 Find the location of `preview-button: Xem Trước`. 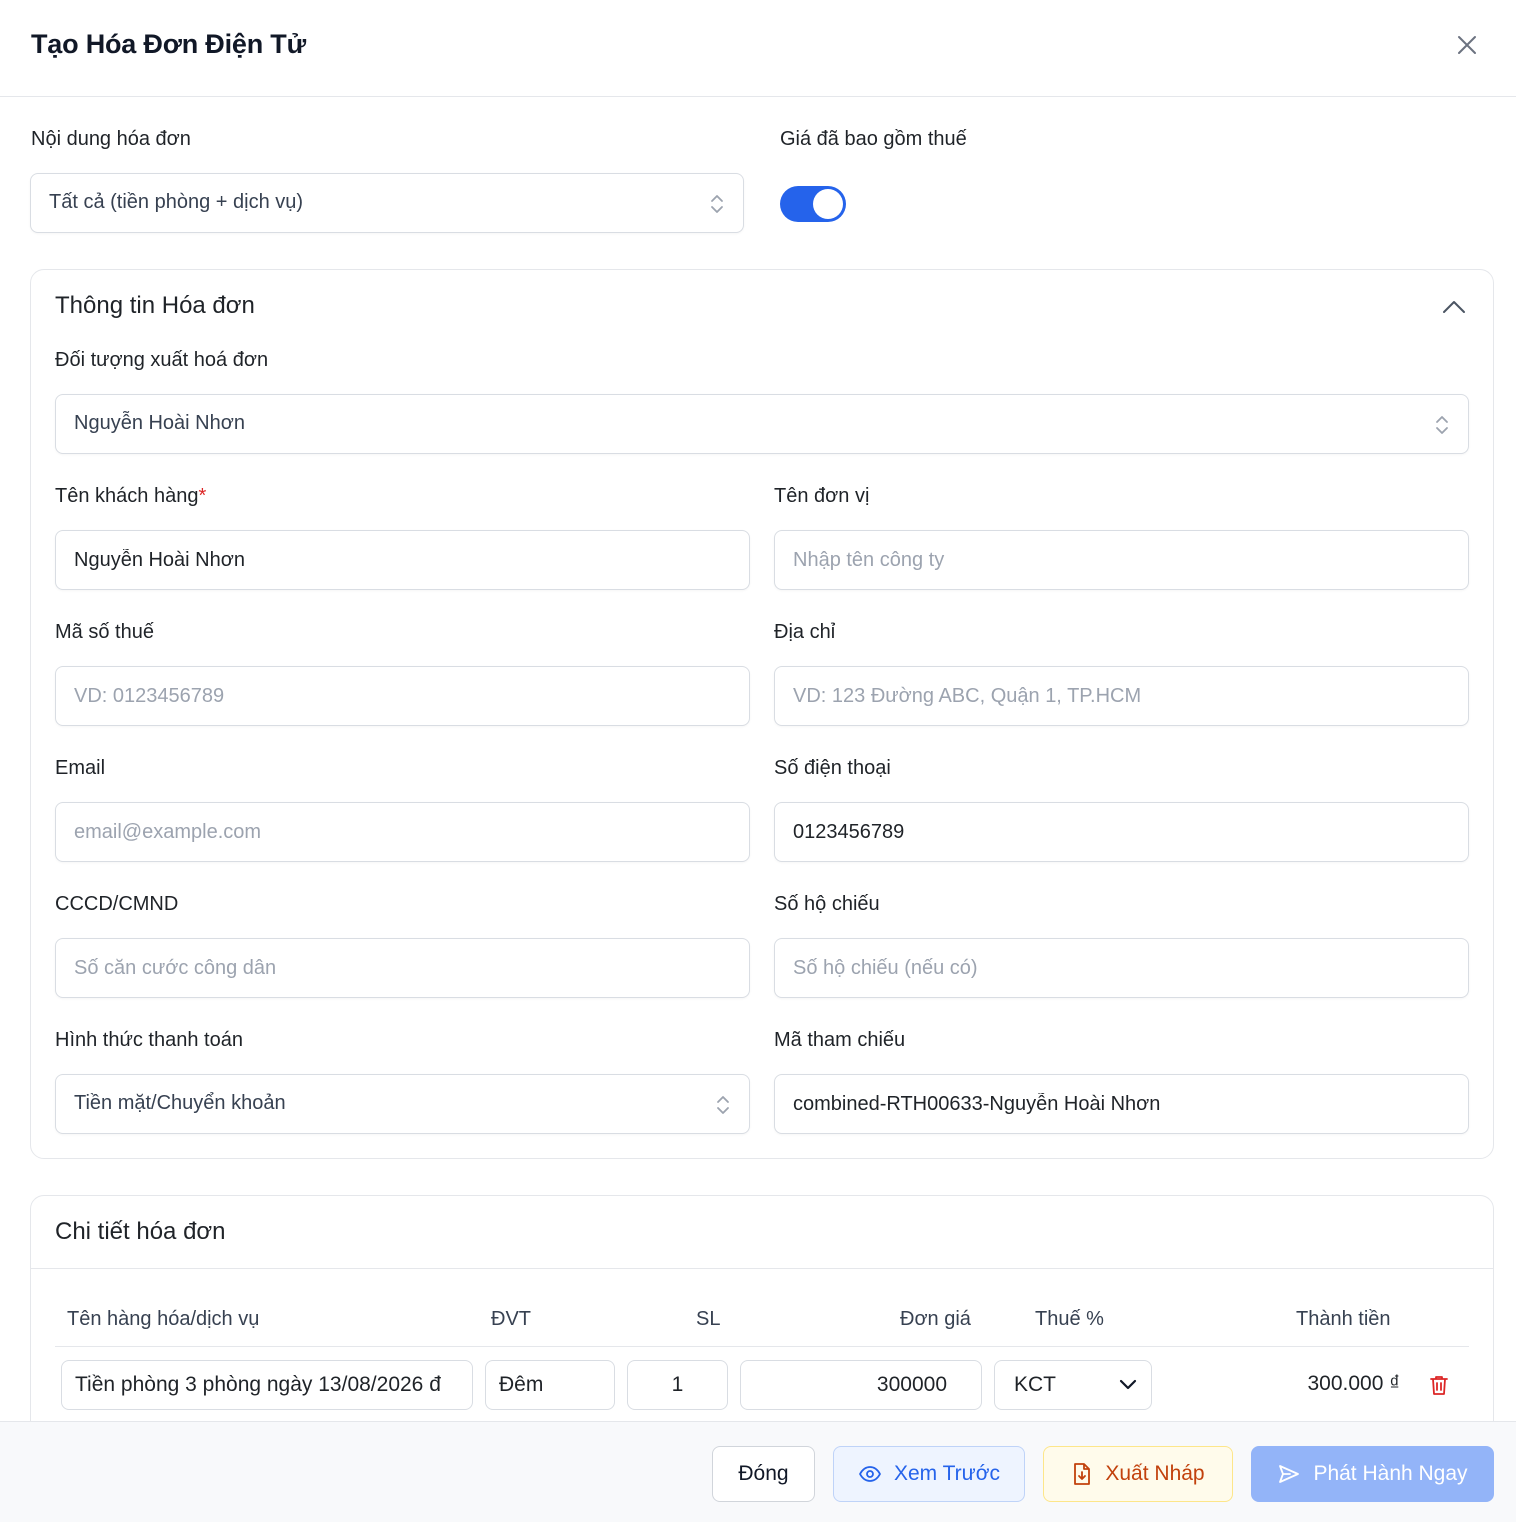

preview-button: Xem Trước is located at coordinates (929, 1474).